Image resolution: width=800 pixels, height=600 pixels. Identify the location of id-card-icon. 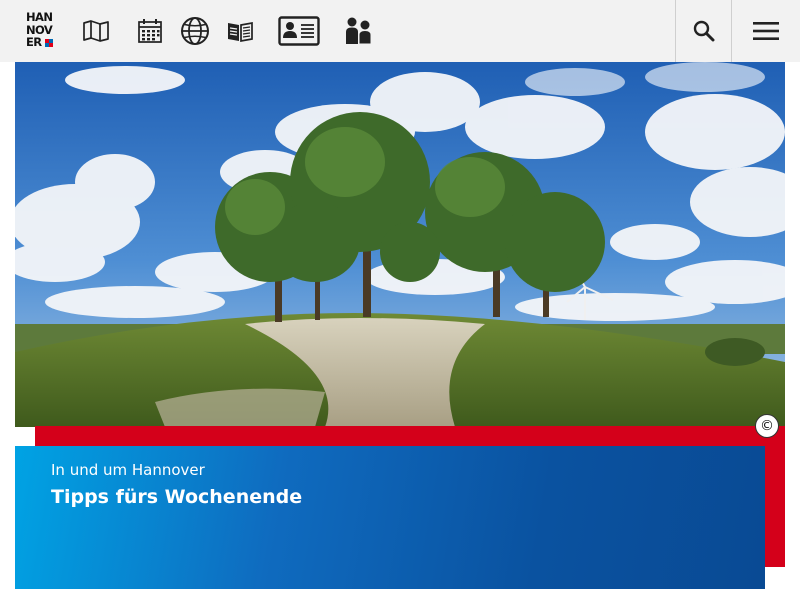
(299, 31).